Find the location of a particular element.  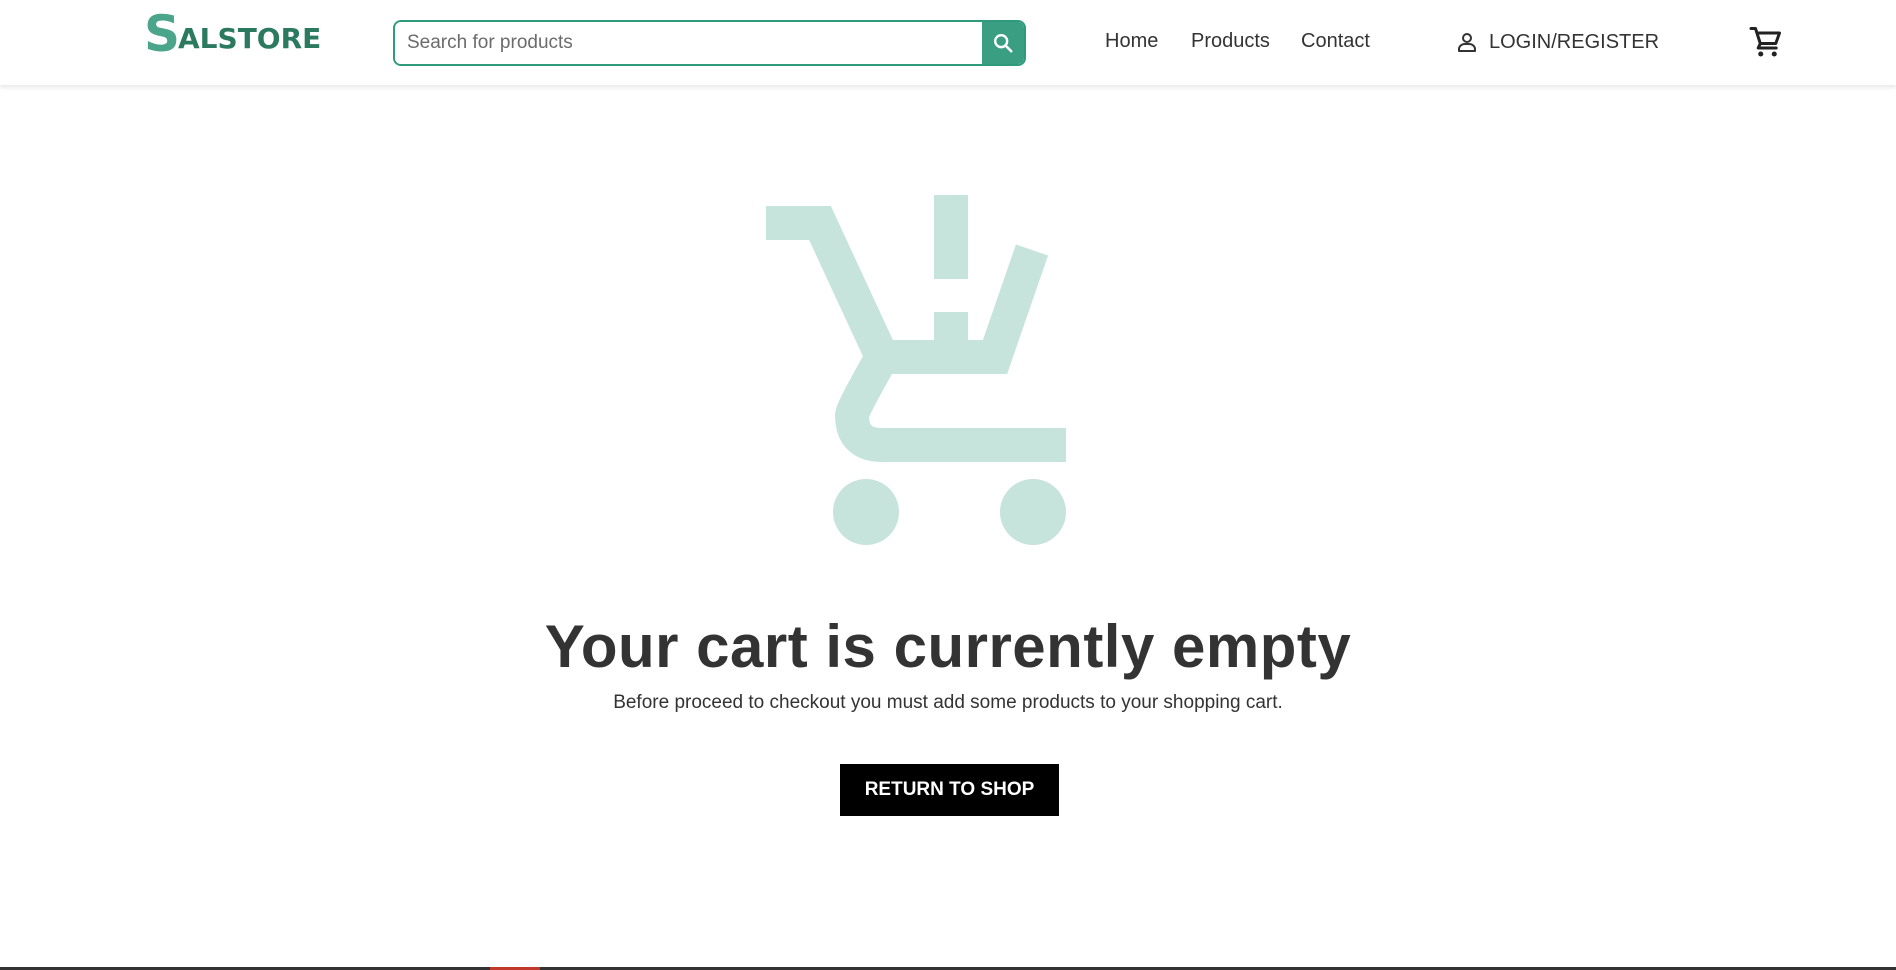

nav-item-home: Home is located at coordinates (1131, 41).